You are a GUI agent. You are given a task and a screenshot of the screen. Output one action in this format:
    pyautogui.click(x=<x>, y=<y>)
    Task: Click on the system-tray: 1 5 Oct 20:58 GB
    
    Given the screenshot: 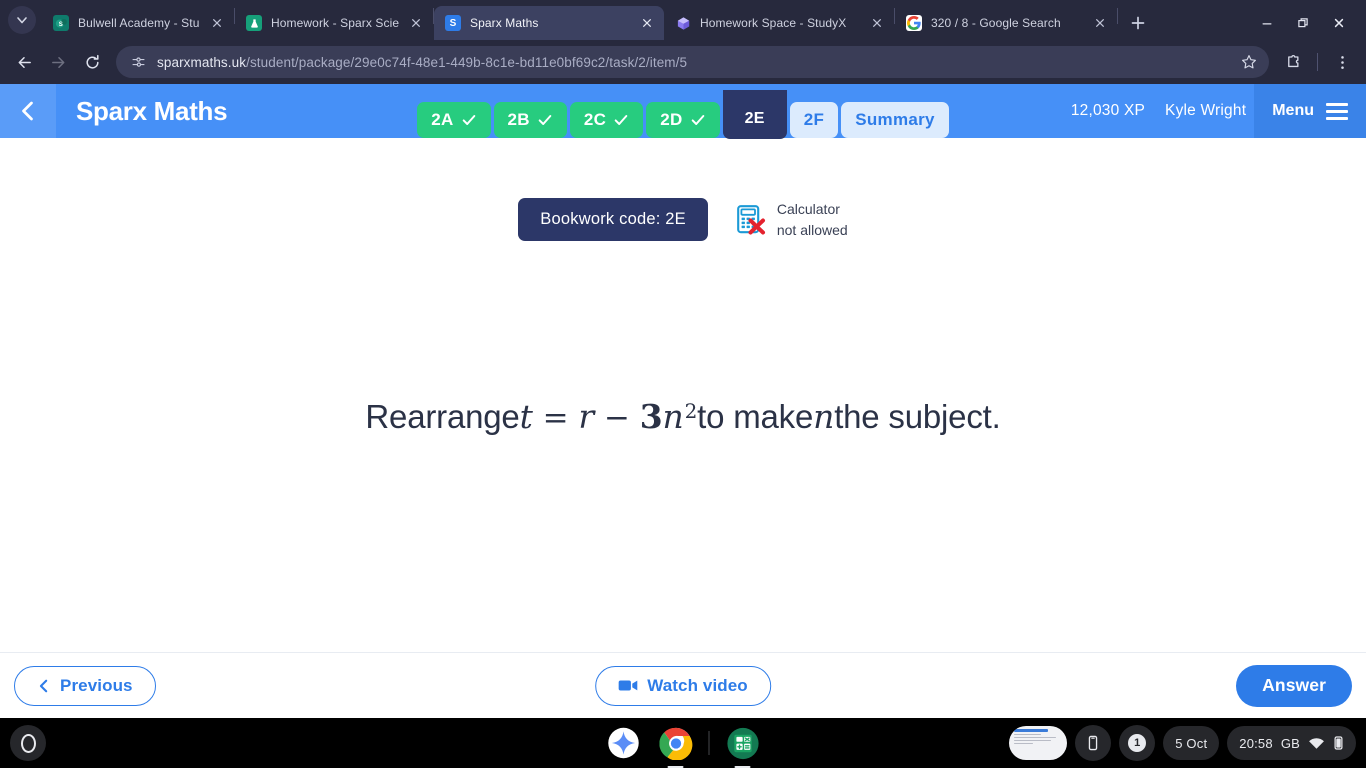 What is the action you would take?
    pyautogui.click(x=1182, y=743)
    